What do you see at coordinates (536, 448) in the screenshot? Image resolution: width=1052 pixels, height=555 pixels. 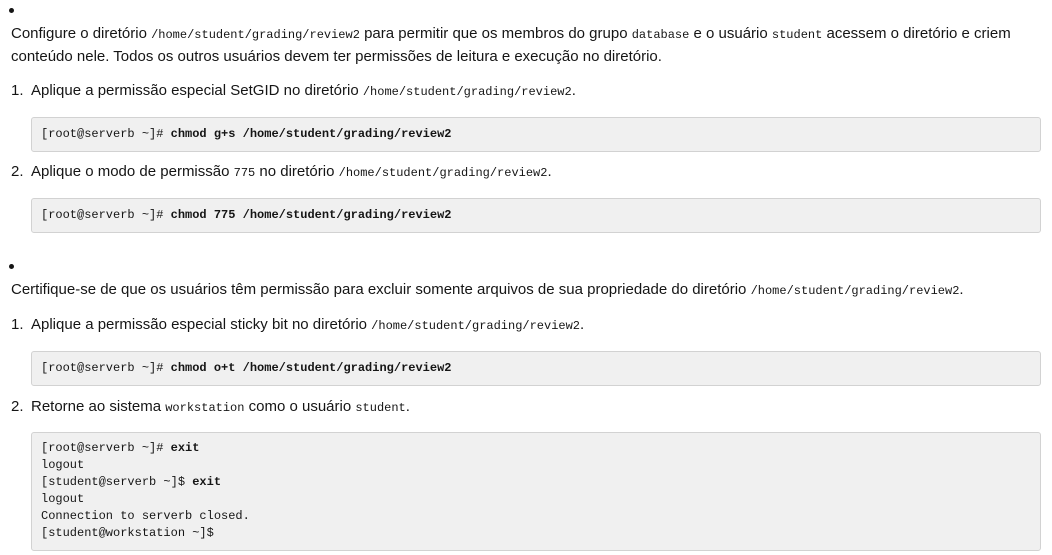 I see `code-line: [root@serverb ~]# exit` at bounding box center [536, 448].